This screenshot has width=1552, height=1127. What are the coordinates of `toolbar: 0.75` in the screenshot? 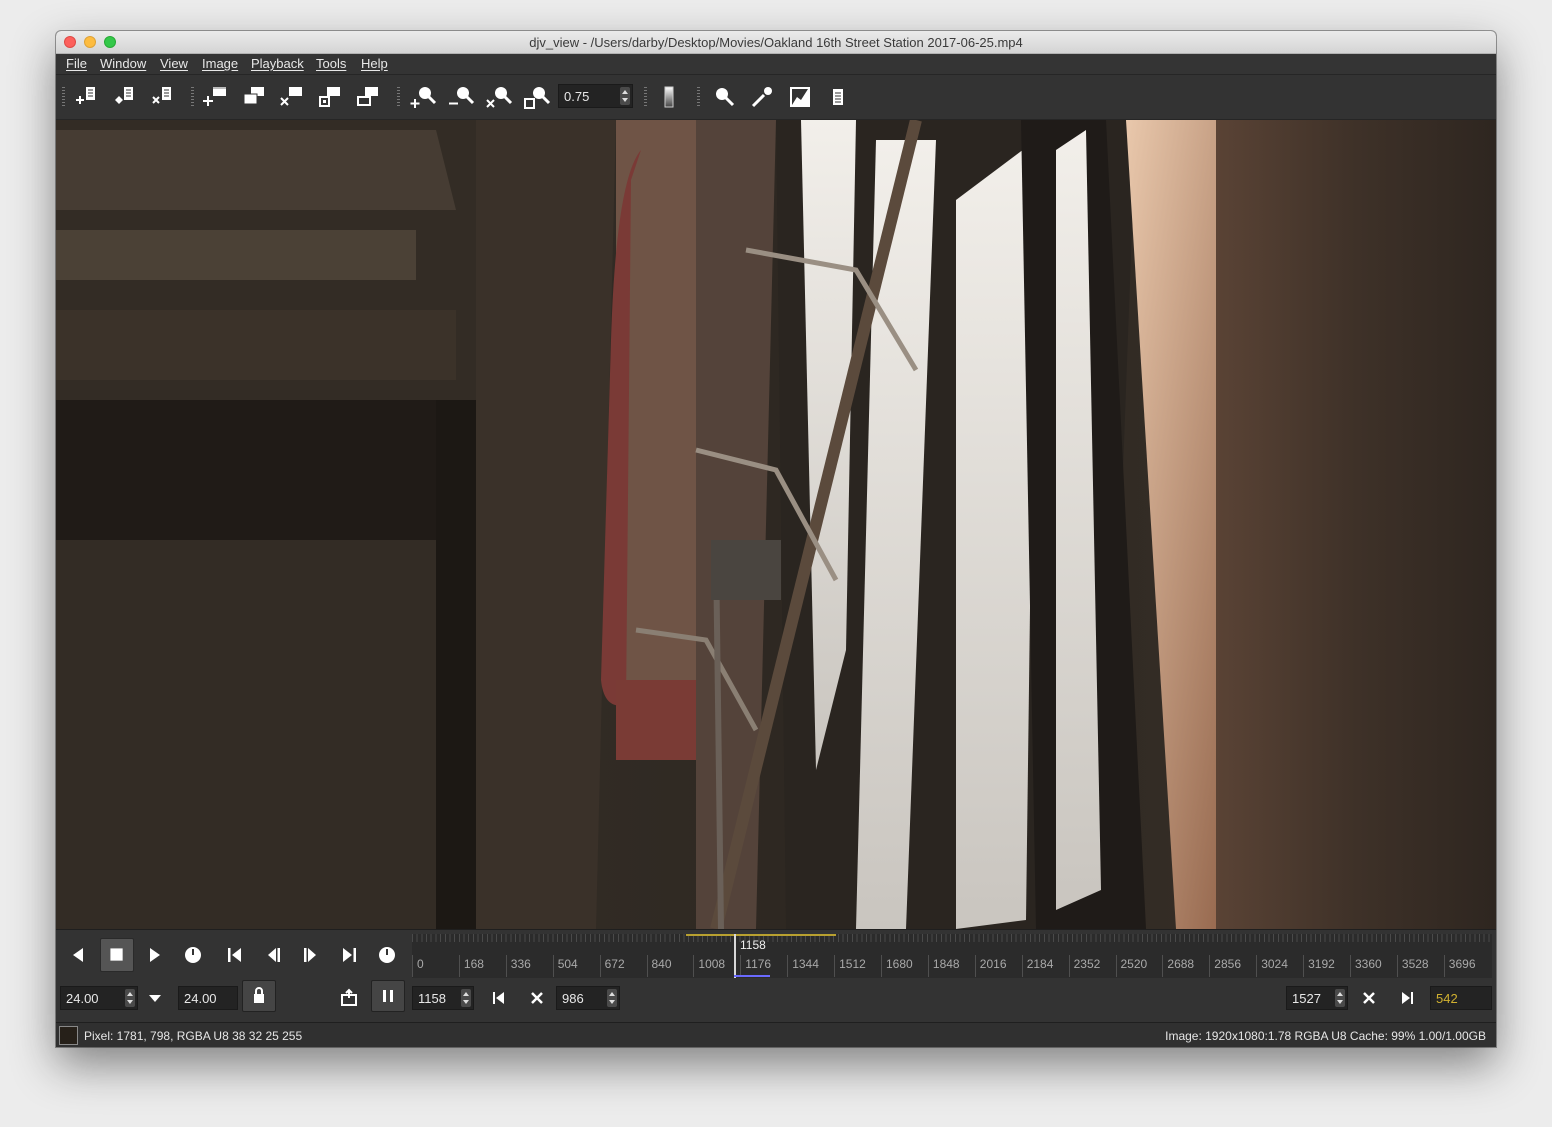 It's located at (776, 97).